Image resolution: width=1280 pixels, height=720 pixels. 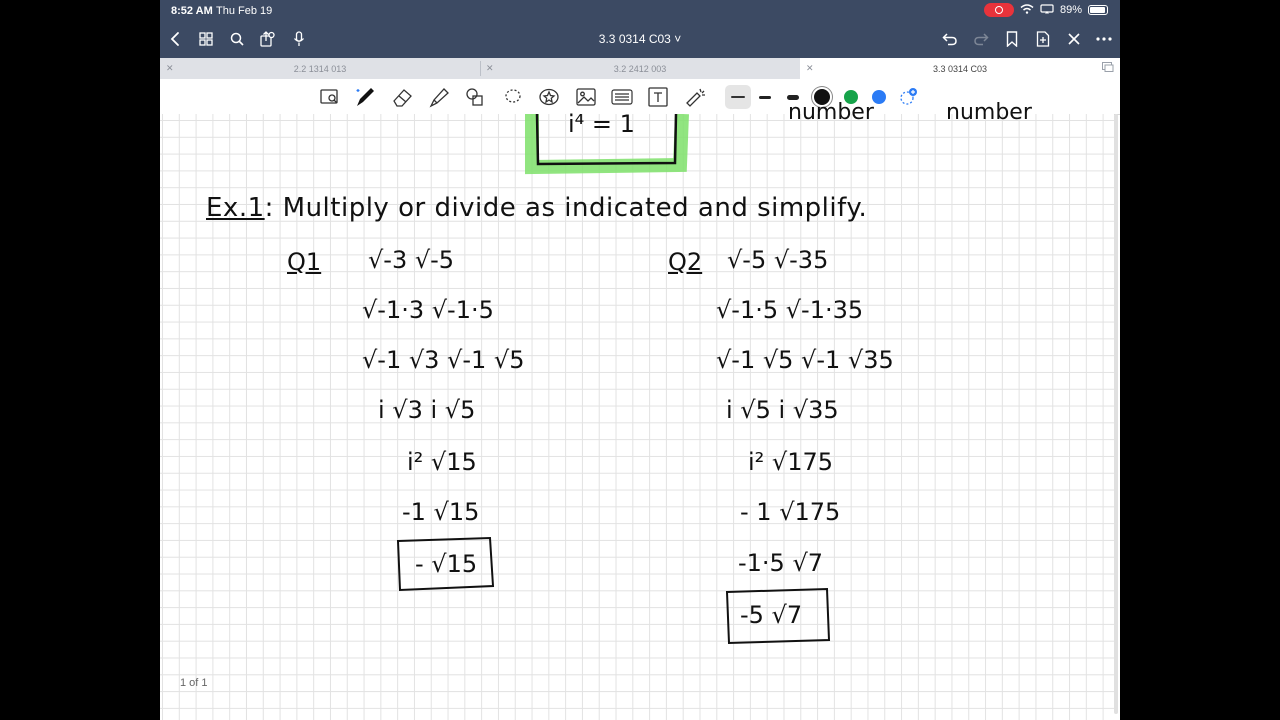 I want to click on battery-percent: 89%, so click(x=1070, y=10).